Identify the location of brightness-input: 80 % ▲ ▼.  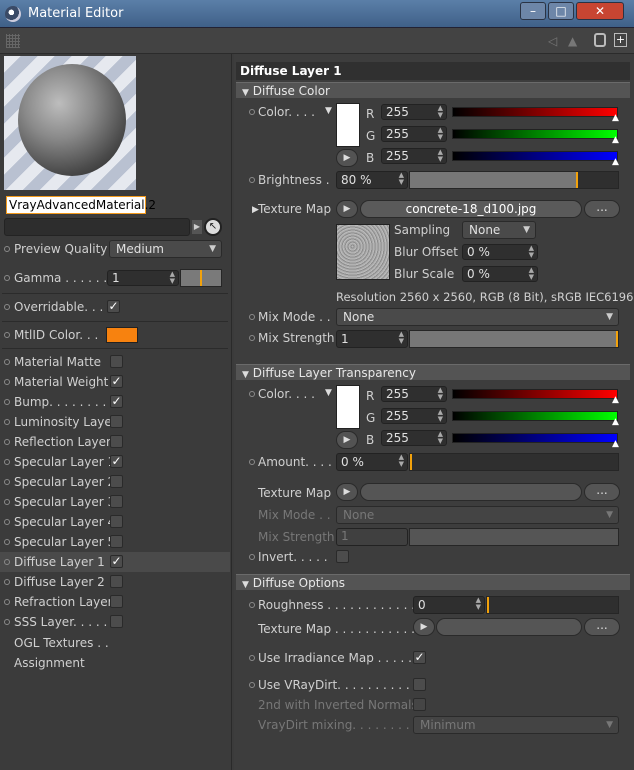
(372, 180).